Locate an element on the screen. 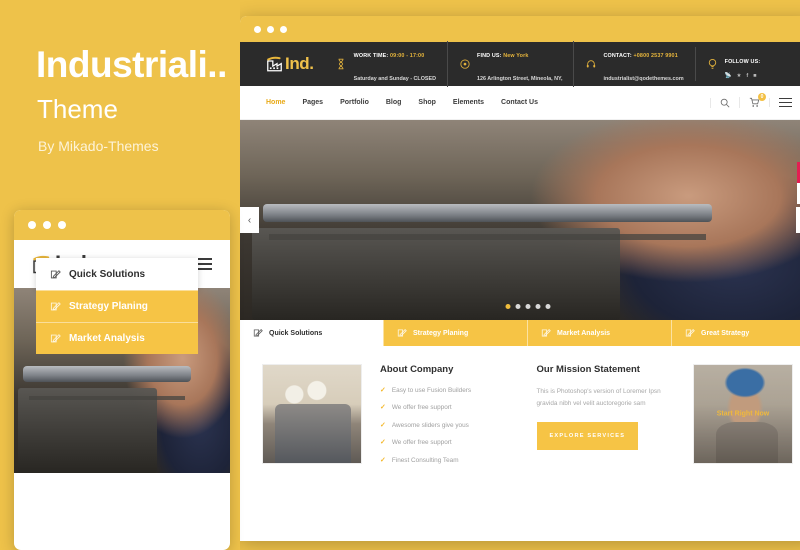  facebook-icon: f is located at coordinates (747, 77).